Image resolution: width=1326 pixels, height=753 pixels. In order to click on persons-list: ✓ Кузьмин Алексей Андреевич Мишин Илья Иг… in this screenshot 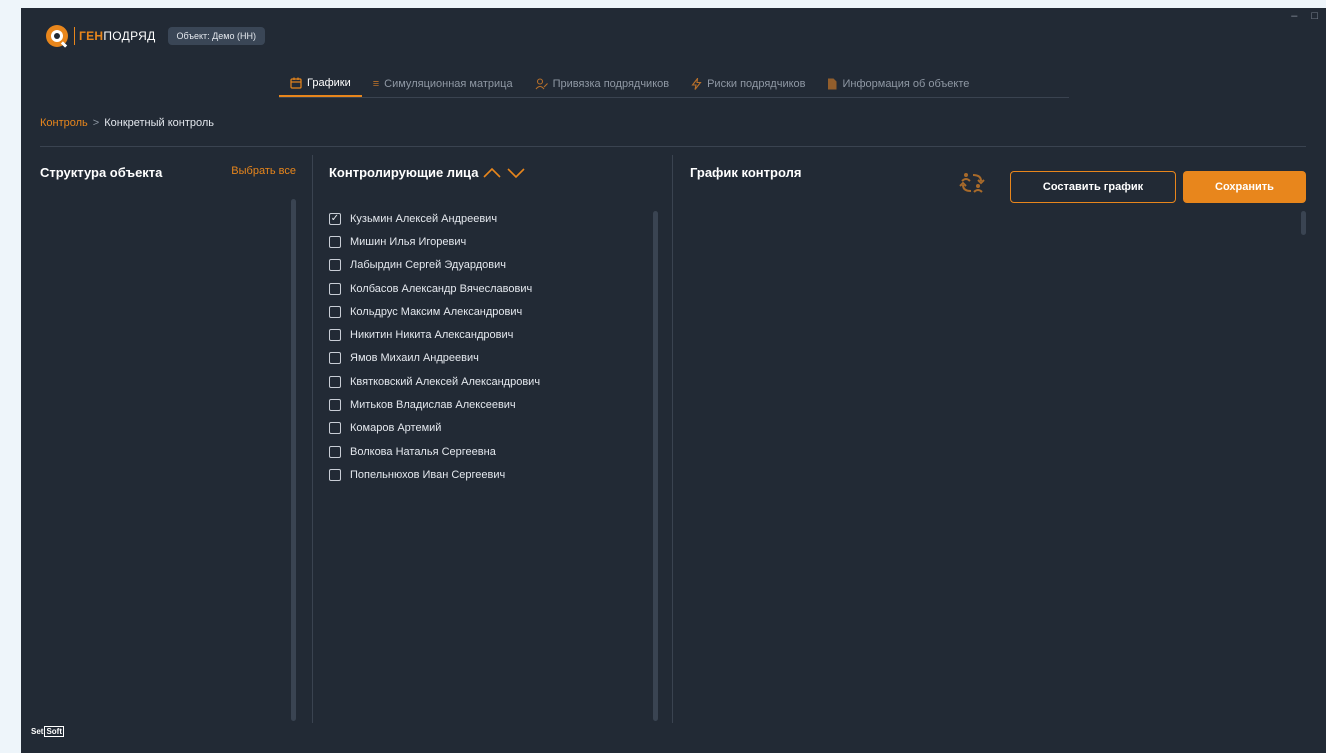, I will do `click(434, 347)`.